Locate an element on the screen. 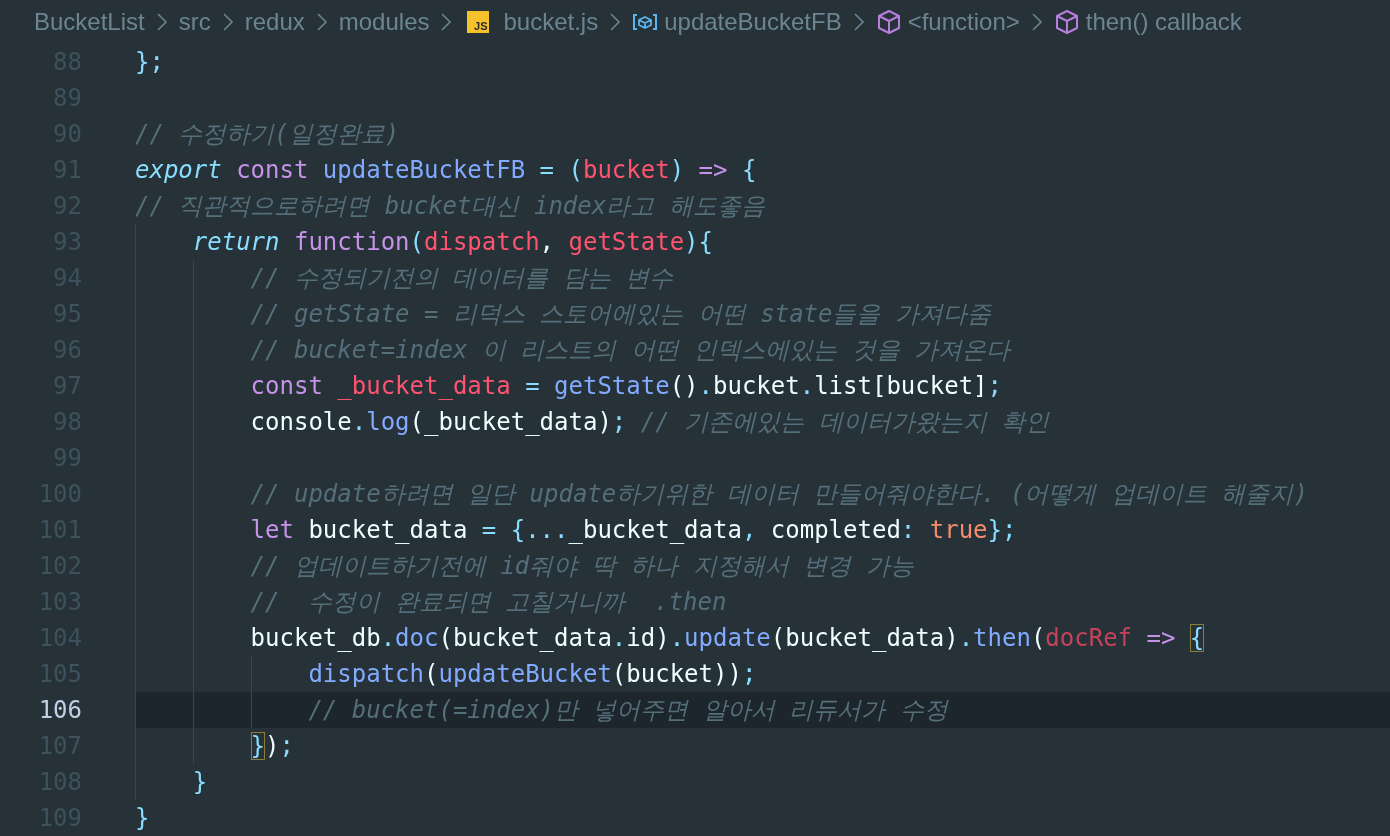  breadcrumb-item: bucket.js is located at coordinates (551, 22).